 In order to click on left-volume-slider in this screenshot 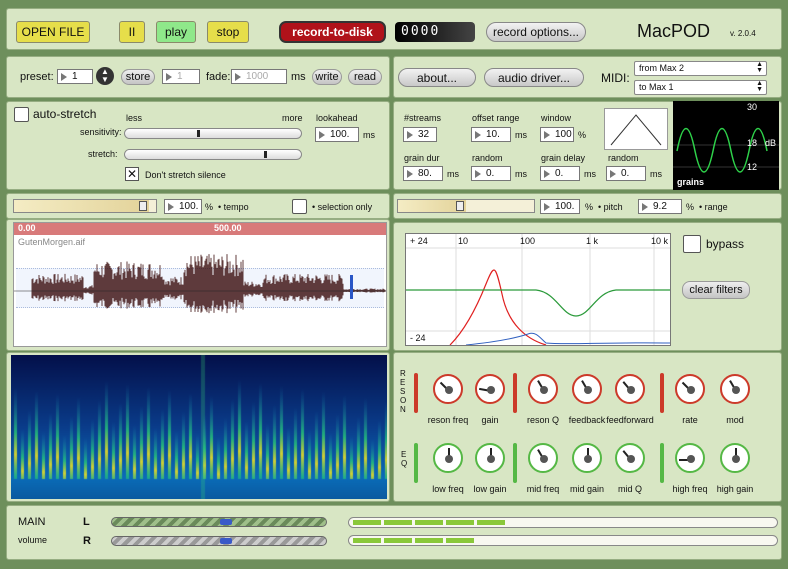, I will do `click(219, 522)`.